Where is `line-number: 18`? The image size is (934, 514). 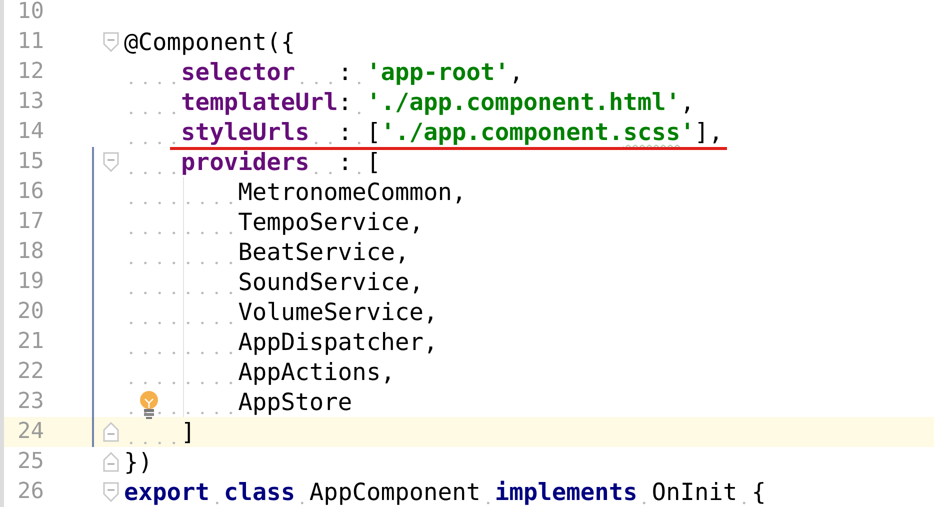 line-number: 18 is located at coordinates (30, 252).